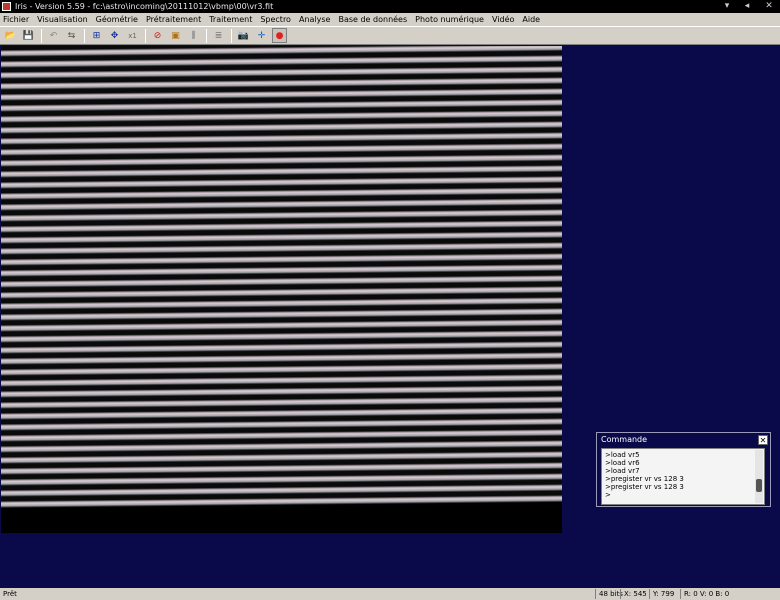 The width and height of the screenshot is (780, 600). I want to click on menu-pretraitement: Prétraitement, so click(173, 19).